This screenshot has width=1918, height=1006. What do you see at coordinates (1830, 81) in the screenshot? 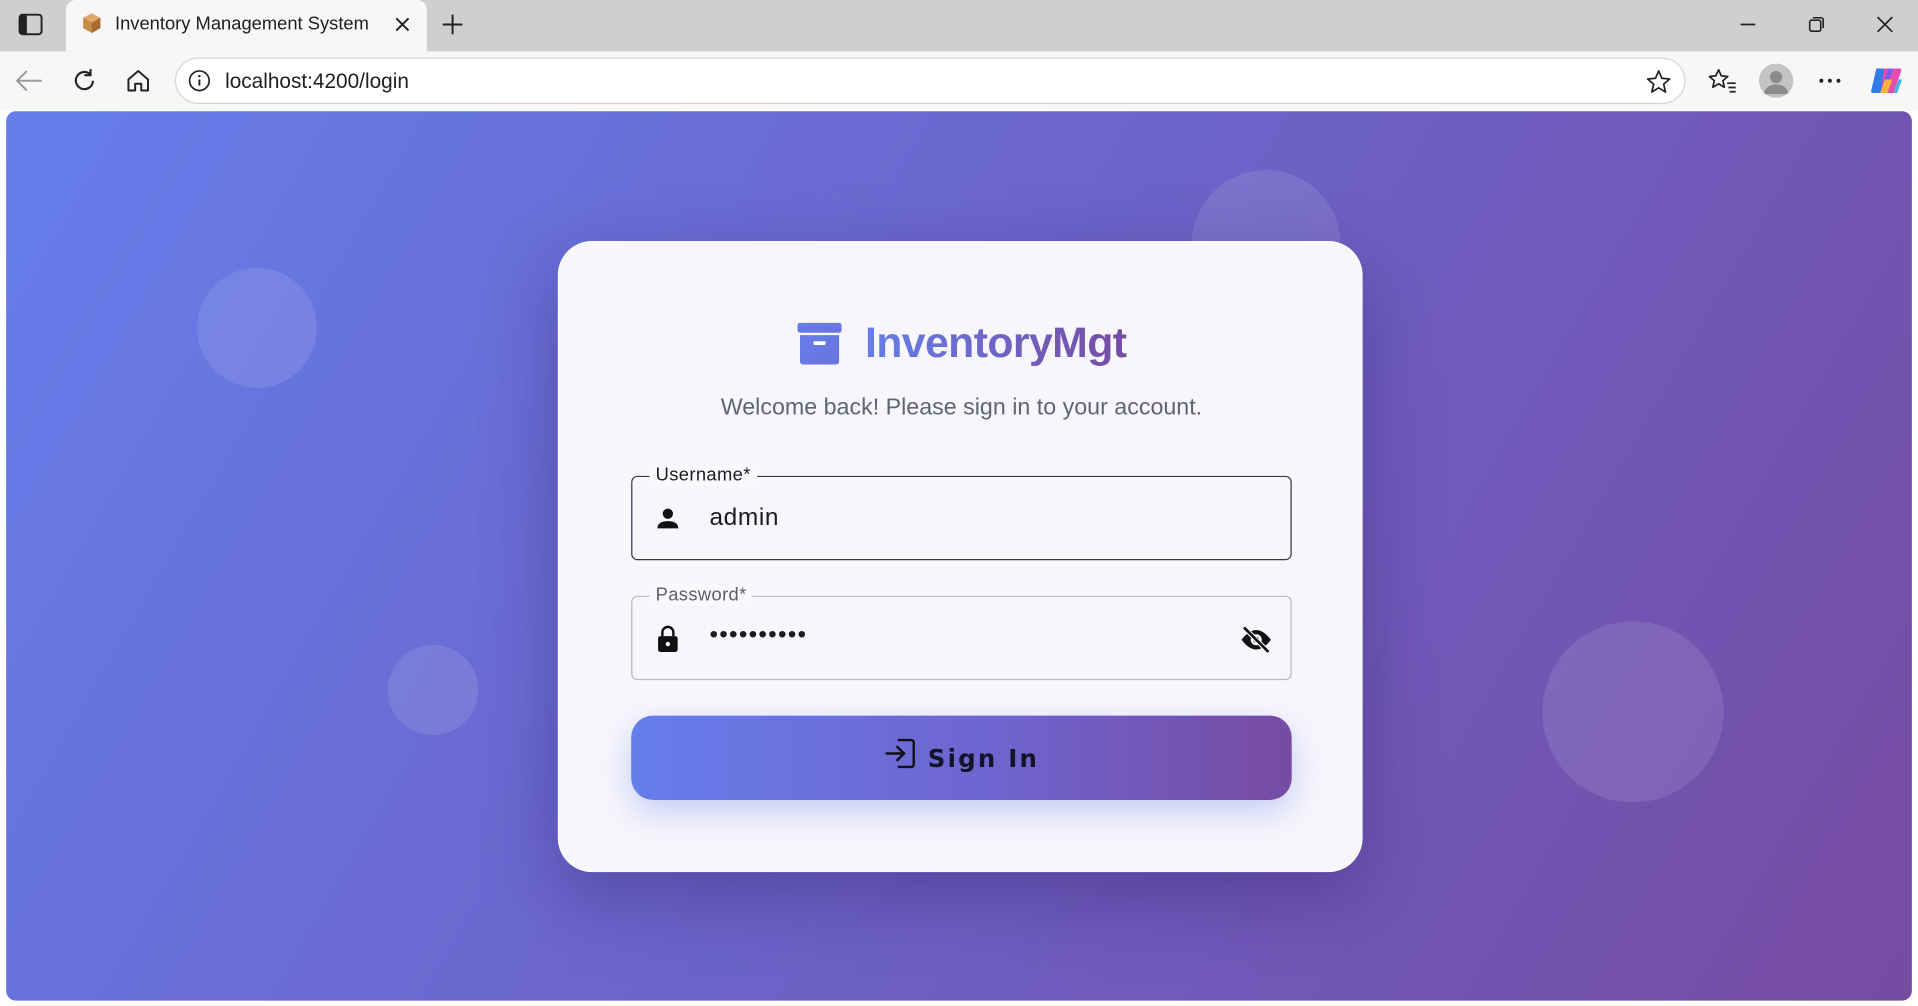
I see `more-icon` at bounding box center [1830, 81].